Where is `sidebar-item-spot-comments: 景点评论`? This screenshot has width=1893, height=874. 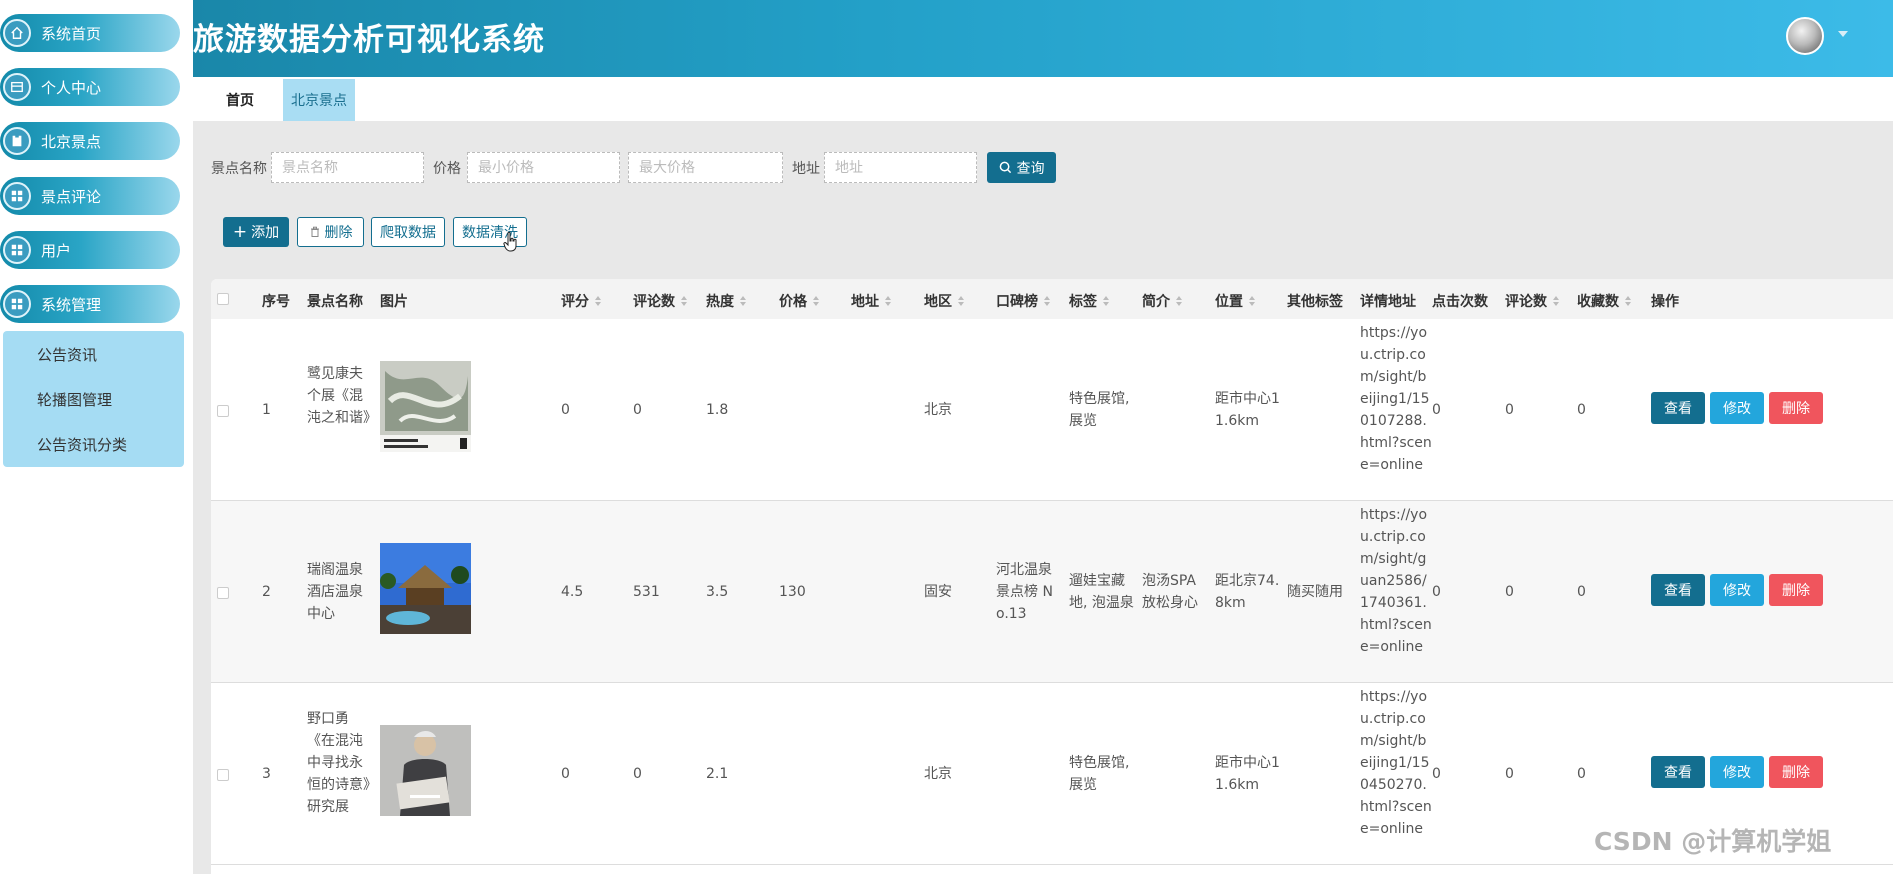
sidebar-item-spot-comments: 景点评论 is located at coordinates (90, 196).